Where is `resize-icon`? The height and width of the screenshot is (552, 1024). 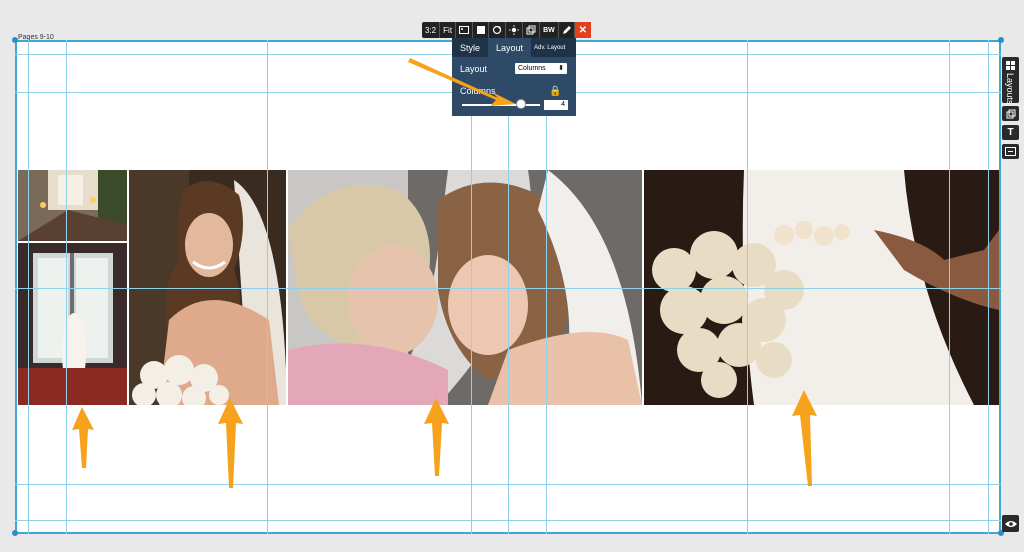
resize-icon is located at coordinates (1010, 151).